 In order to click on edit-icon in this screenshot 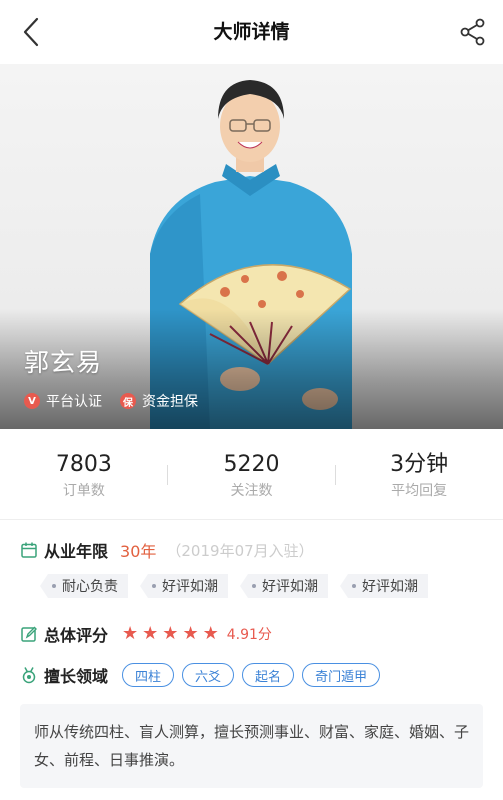, I will do `click(29, 634)`.